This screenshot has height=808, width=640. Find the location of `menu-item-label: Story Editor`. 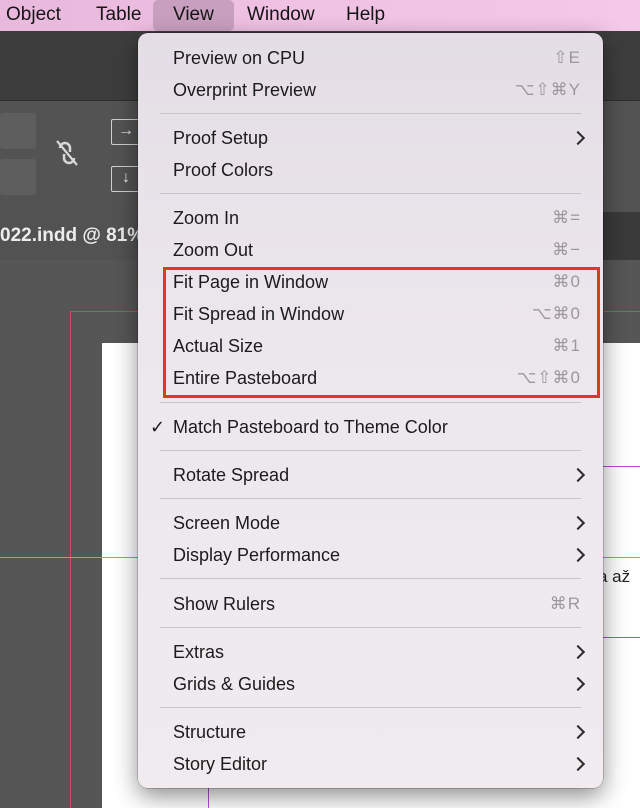

menu-item-label: Story Editor is located at coordinates (220, 764).